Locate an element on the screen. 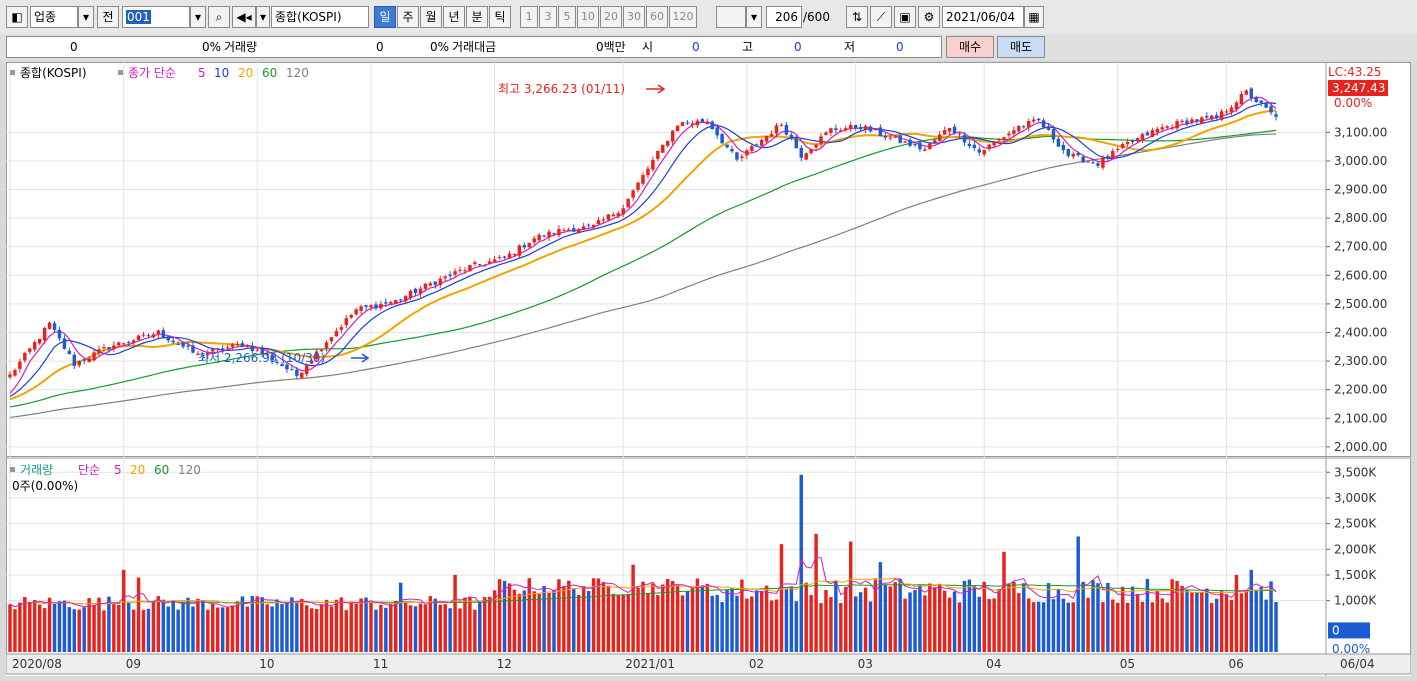 The width and height of the screenshot is (1417, 681). interval-button-5: 5 is located at coordinates (567, 17).